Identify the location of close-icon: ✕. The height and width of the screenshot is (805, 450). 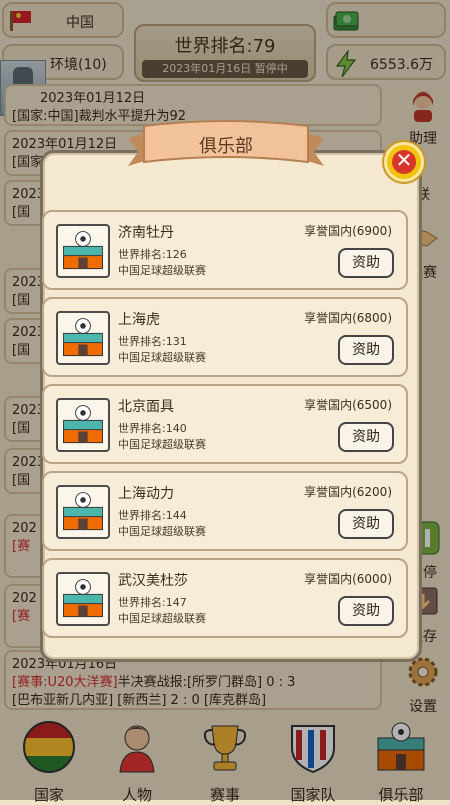
(404, 160).